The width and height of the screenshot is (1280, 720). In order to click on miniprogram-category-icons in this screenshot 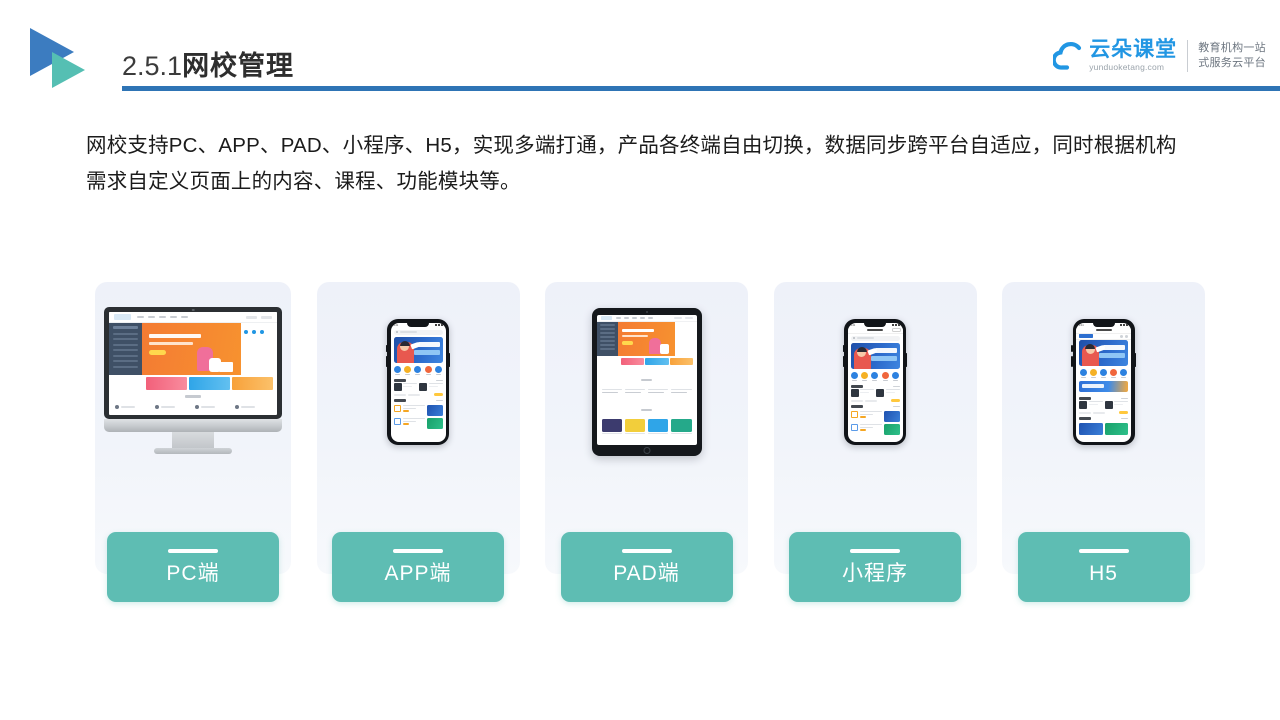, I will do `click(875, 376)`.